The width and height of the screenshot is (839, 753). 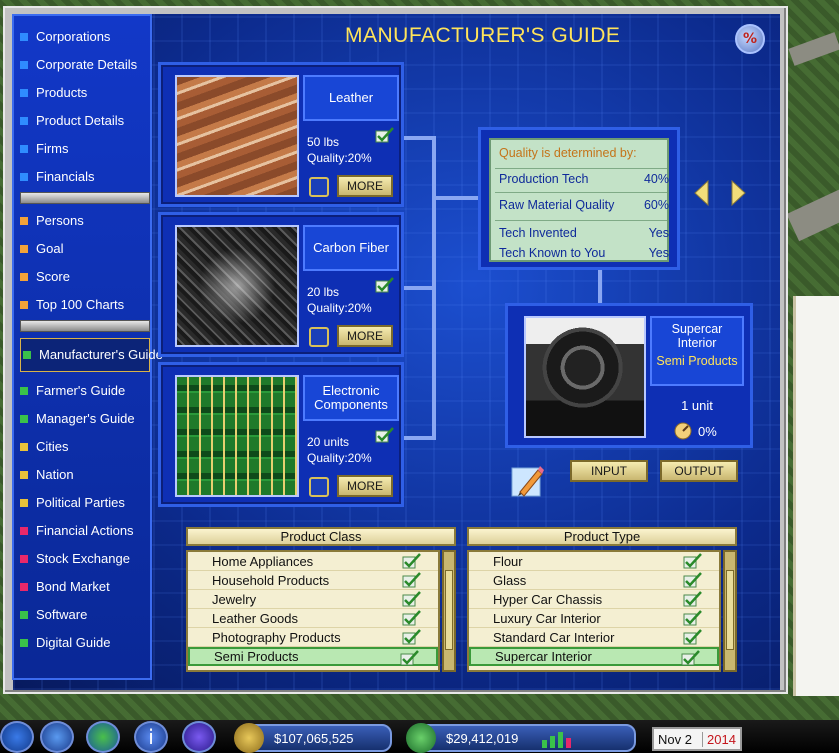 I want to click on list-item: Flour, so click(x=594, y=561).